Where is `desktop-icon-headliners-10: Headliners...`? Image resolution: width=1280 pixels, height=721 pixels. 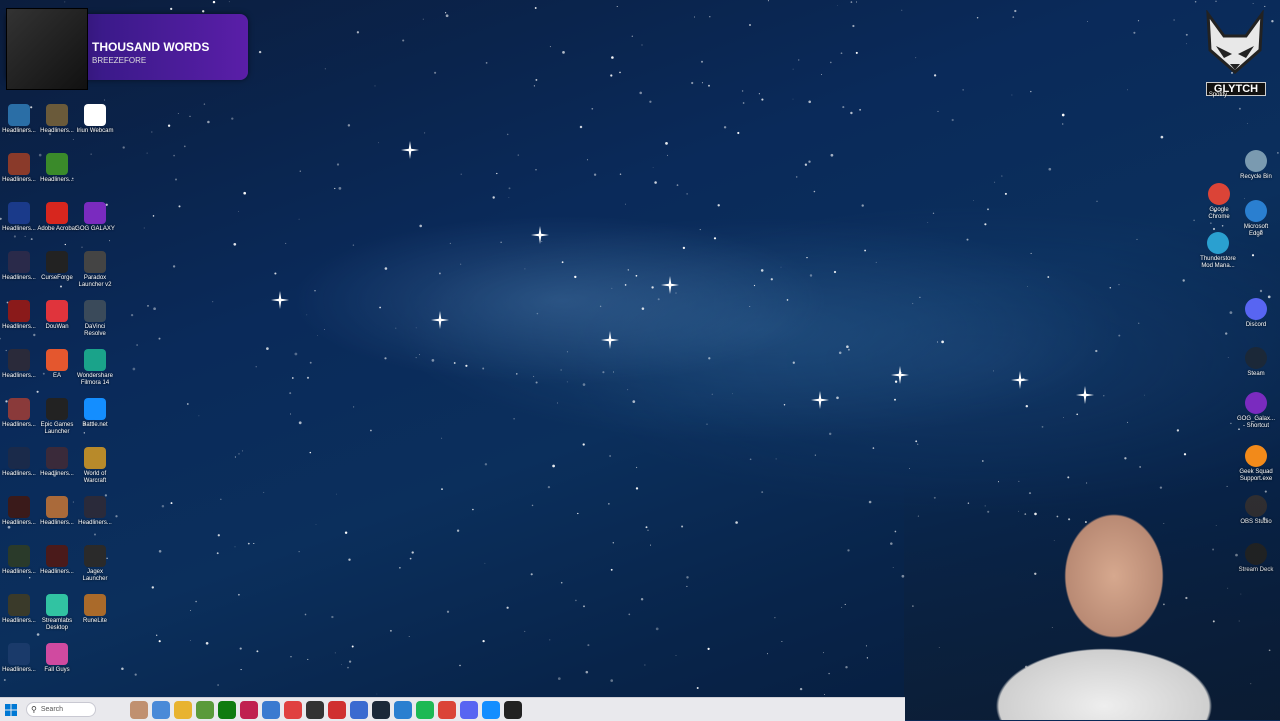 desktop-icon-headliners-10: Headliners... is located at coordinates (19, 462).